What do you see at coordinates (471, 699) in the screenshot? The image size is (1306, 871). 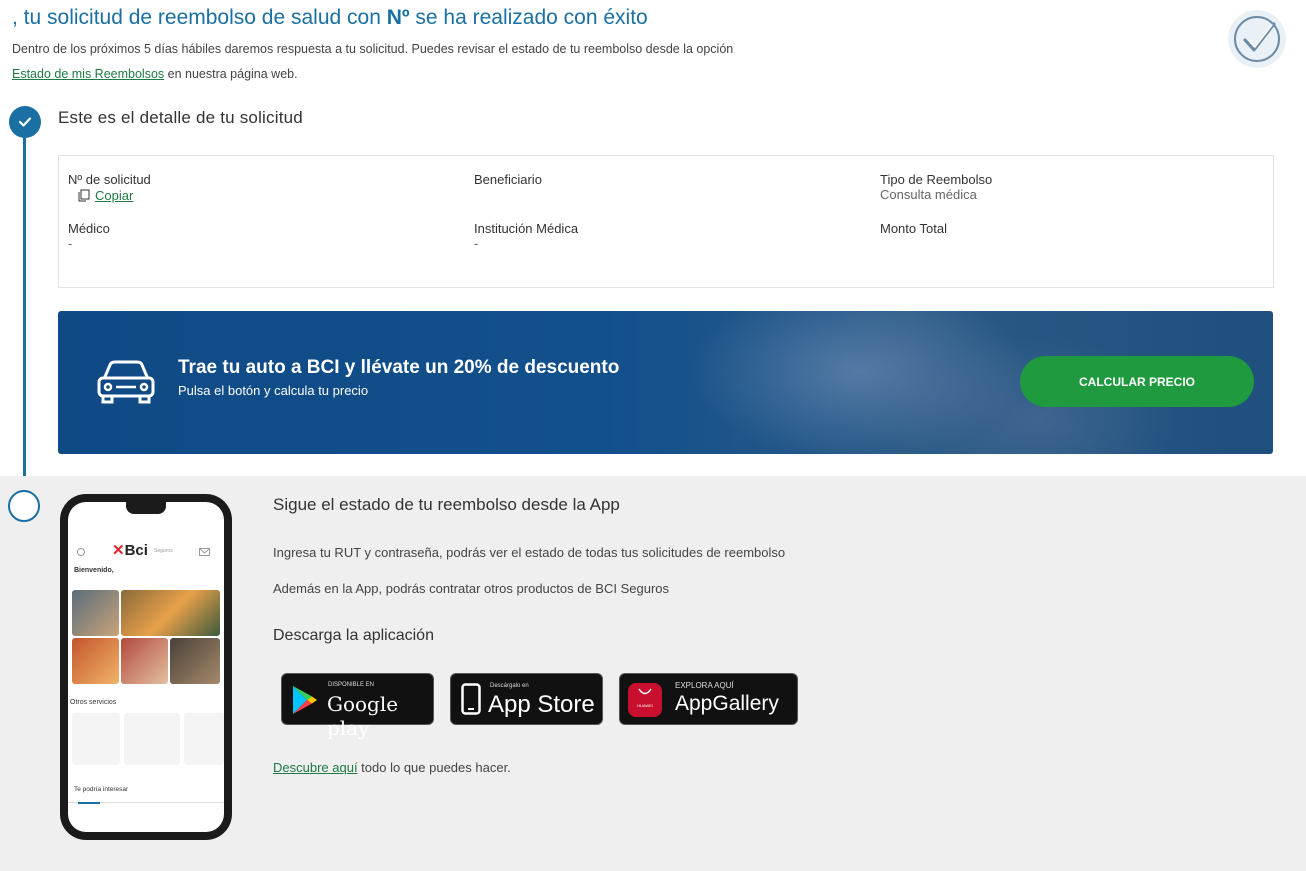 I see `phone-icon` at bounding box center [471, 699].